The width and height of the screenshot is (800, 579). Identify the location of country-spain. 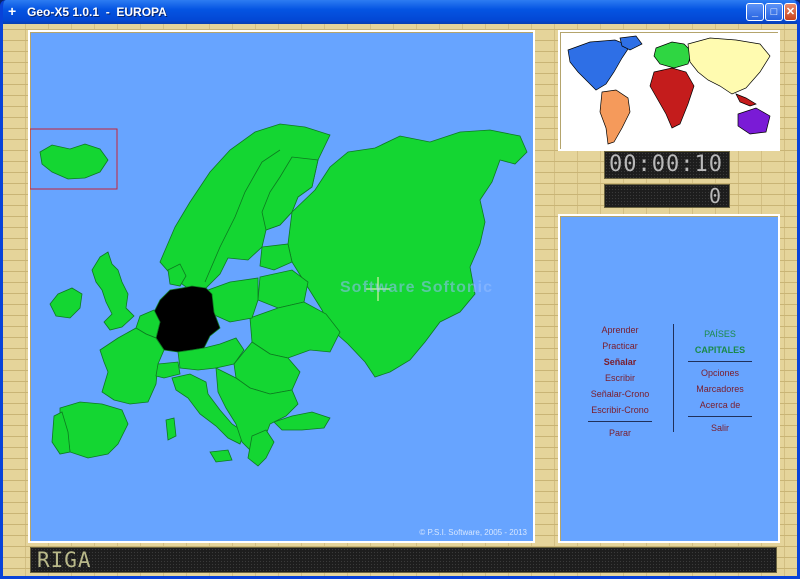
(94, 430).